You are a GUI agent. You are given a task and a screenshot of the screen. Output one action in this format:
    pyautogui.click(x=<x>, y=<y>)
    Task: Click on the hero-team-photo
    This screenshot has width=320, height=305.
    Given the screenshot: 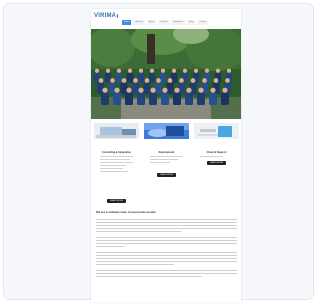 What is the action you would take?
    pyautogui.click(x=166, y=74)
    